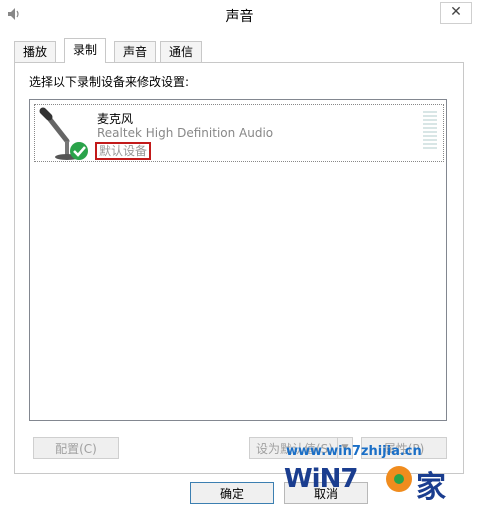 This screenshot has width=479, height=525. Describe the element at coordinates (430, 132) in the screenshot. I see `level-meter` at that location.